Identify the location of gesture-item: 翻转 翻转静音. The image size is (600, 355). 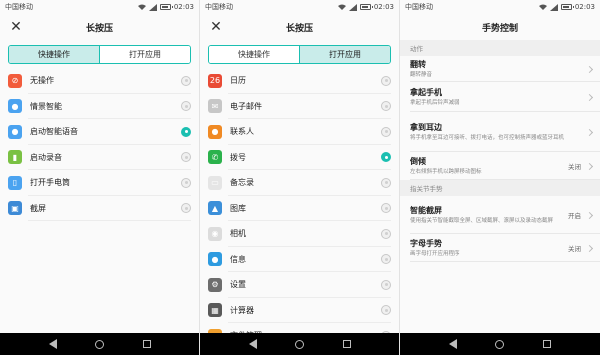
(500, 69).